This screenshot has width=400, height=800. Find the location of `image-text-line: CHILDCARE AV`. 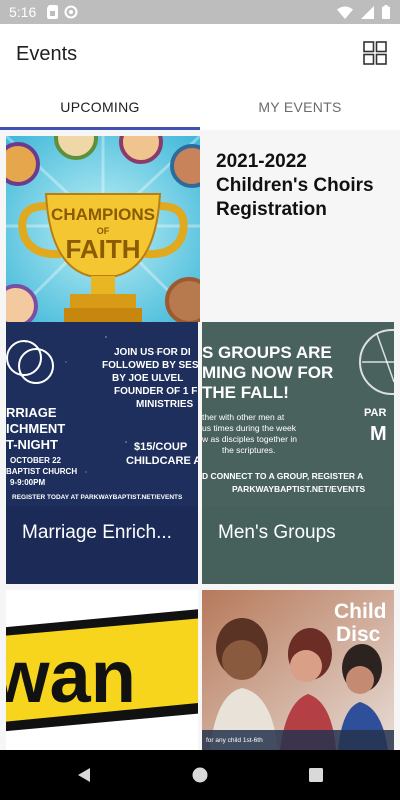

image-text-line: CHILDCARE AV is located at coordinates (162, 461).